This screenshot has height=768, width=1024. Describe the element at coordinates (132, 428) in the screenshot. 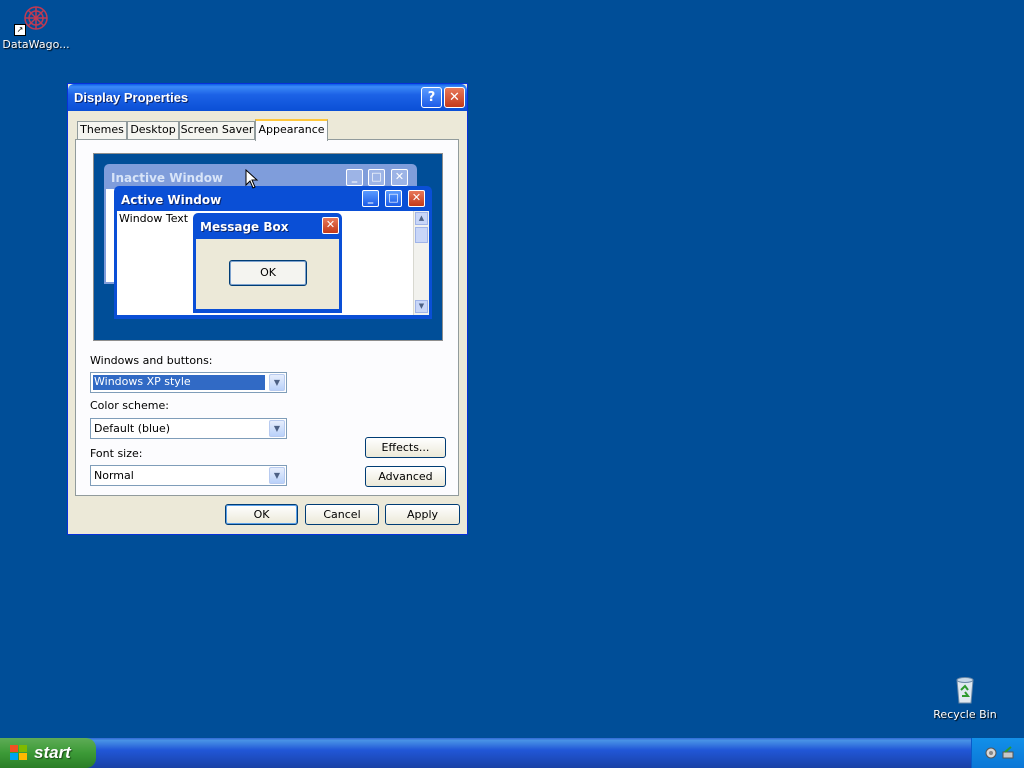

I see `color-scheme-value: Default (blue)` at that location.